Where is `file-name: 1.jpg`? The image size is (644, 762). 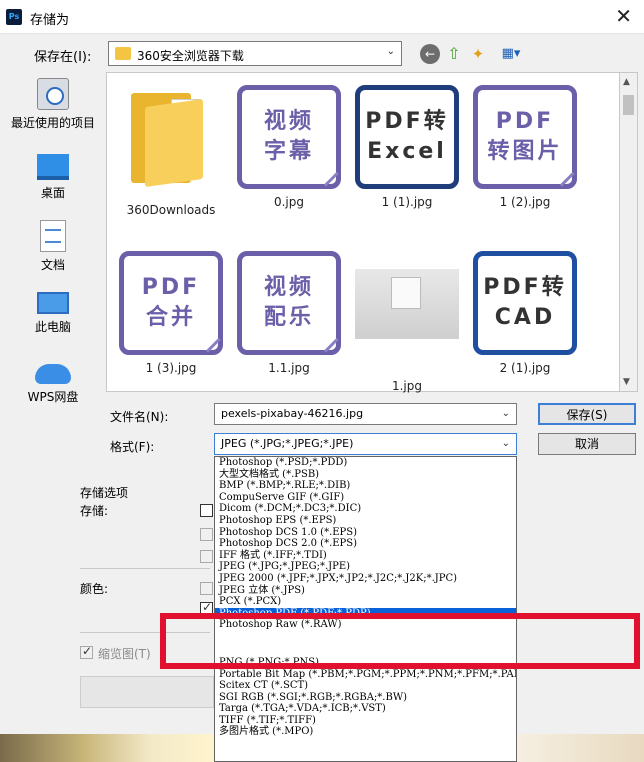 file-name: 1.jpg is located at coordinates (407, 386).